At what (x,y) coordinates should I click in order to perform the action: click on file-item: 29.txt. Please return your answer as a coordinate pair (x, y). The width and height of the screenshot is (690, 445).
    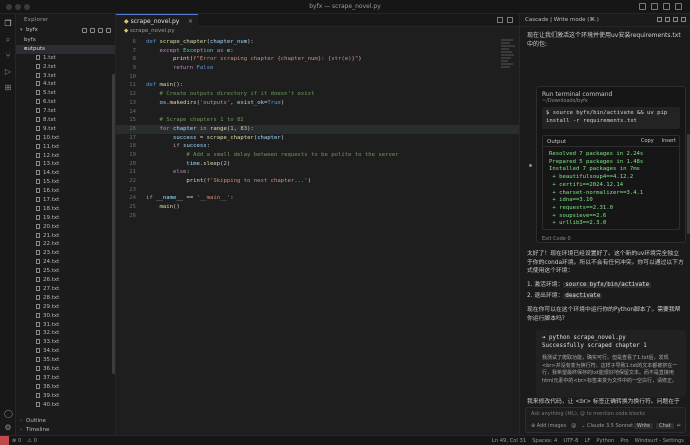
    Looking at the image, I should click on (65, 307).